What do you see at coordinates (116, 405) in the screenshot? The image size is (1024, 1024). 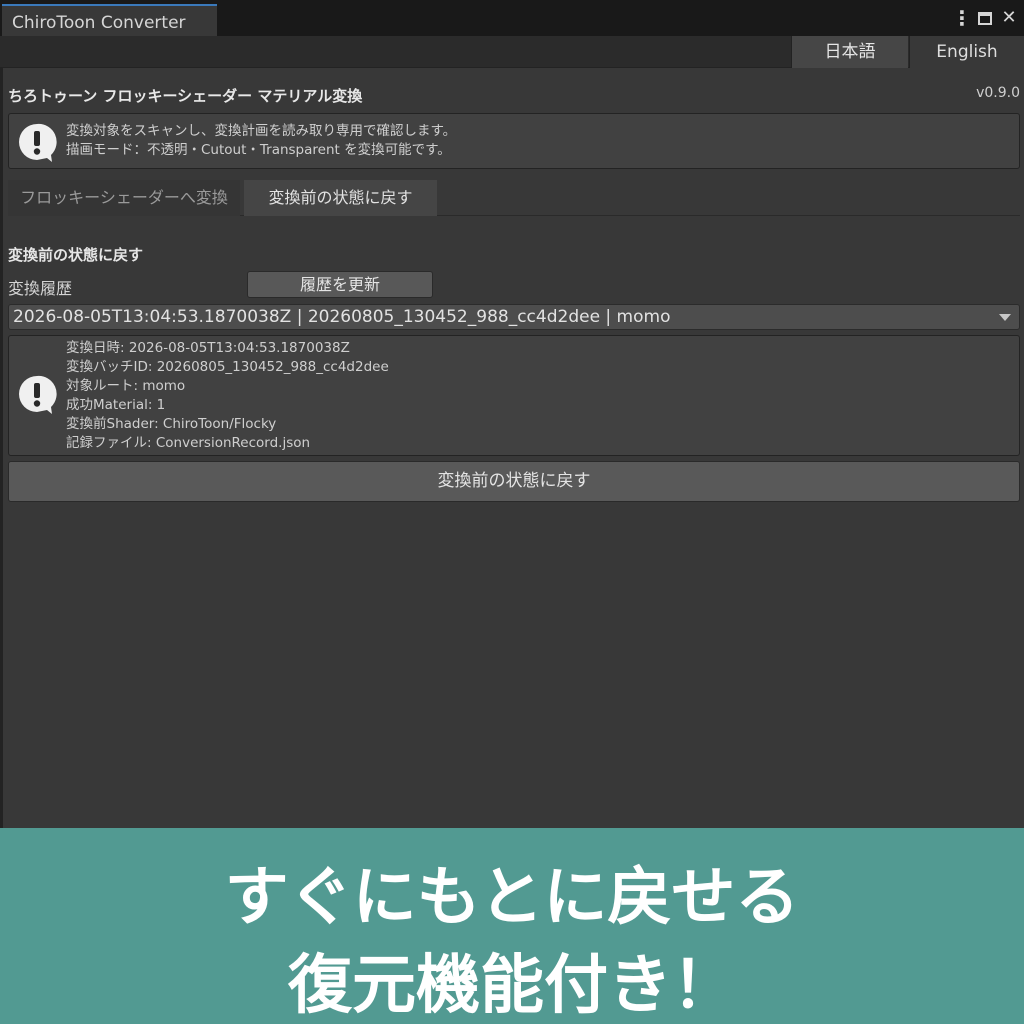 I see `detail-line: 成功Material: 1` at bounding box center [116, 405].